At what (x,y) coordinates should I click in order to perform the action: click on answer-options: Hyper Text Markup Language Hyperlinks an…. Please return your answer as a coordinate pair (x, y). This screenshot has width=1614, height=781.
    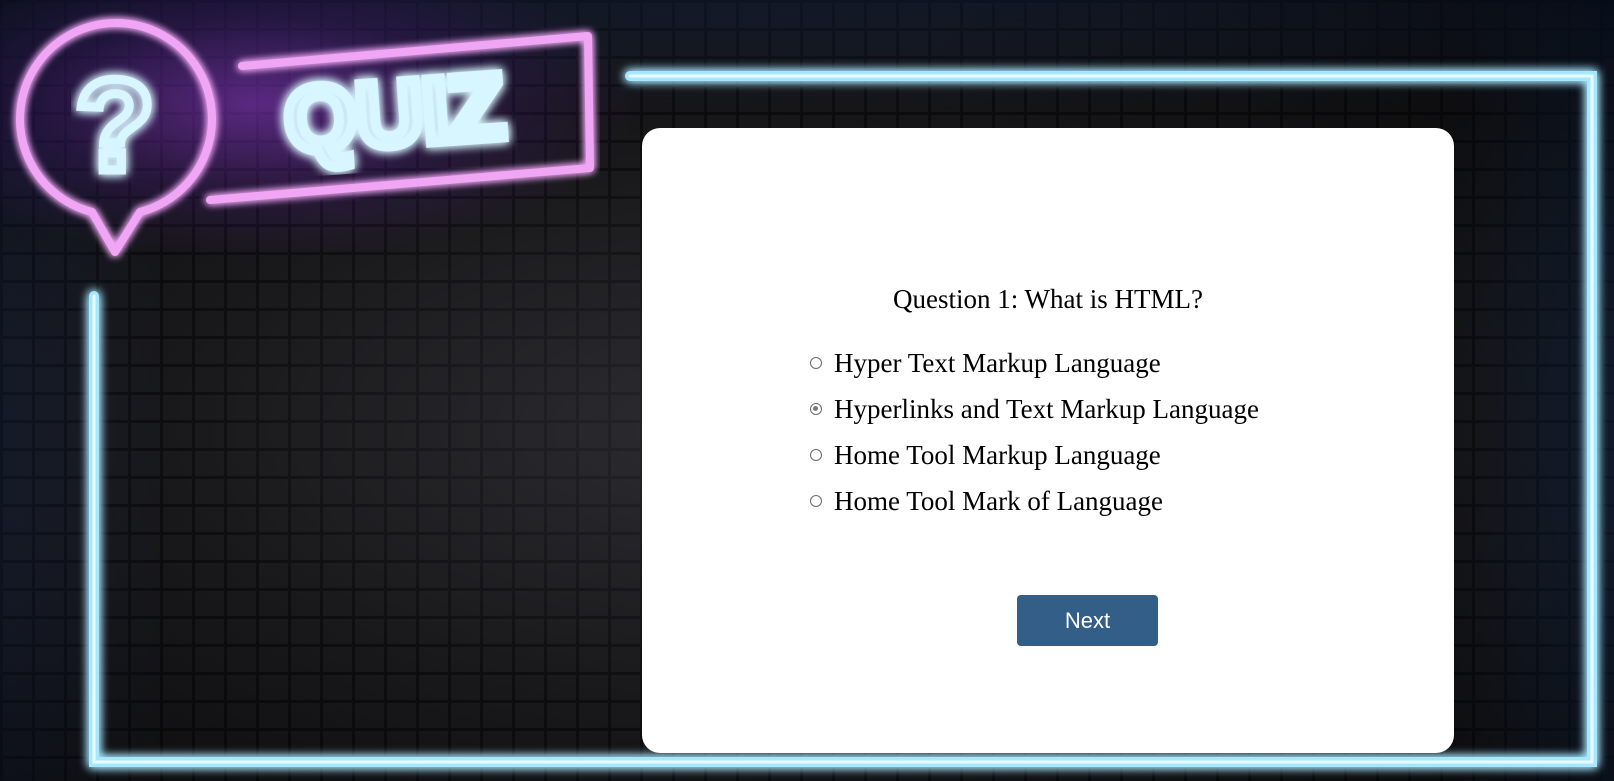
    Looking at the image, I should click on (1034, 432).